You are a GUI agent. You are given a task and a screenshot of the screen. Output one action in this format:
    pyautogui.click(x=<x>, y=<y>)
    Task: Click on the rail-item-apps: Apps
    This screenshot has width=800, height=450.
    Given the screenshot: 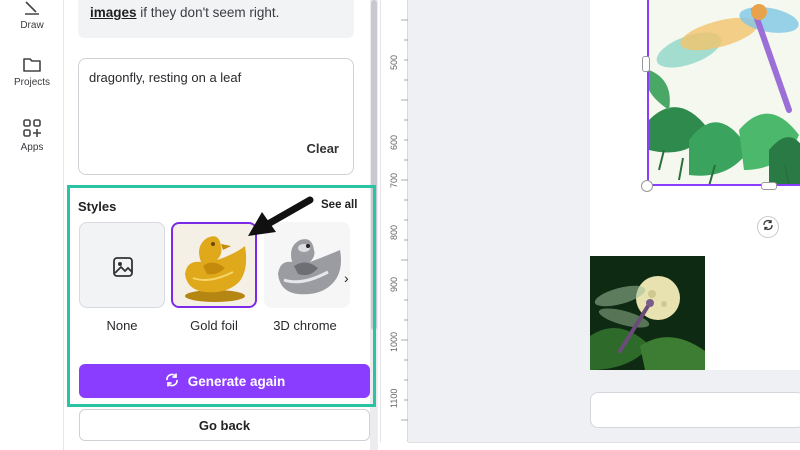 What is the action you would take?
    pyautogui.click(x=32, y=135)
    